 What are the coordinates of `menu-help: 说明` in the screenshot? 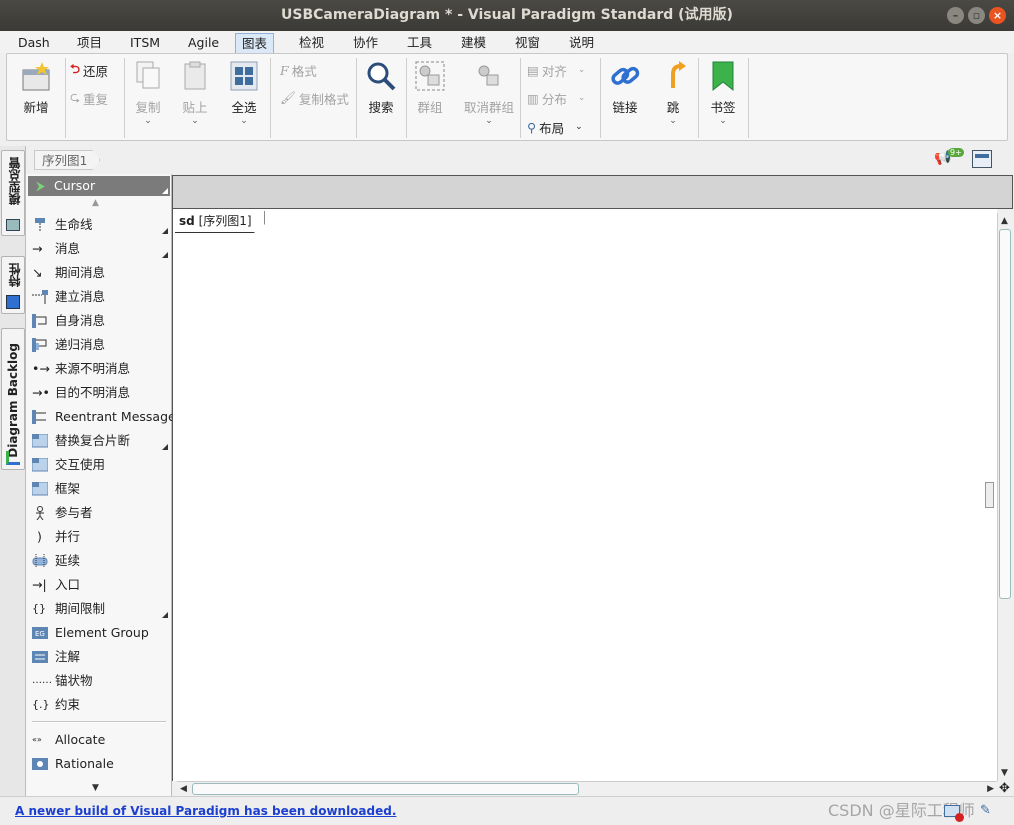 It's located at (581, 43).